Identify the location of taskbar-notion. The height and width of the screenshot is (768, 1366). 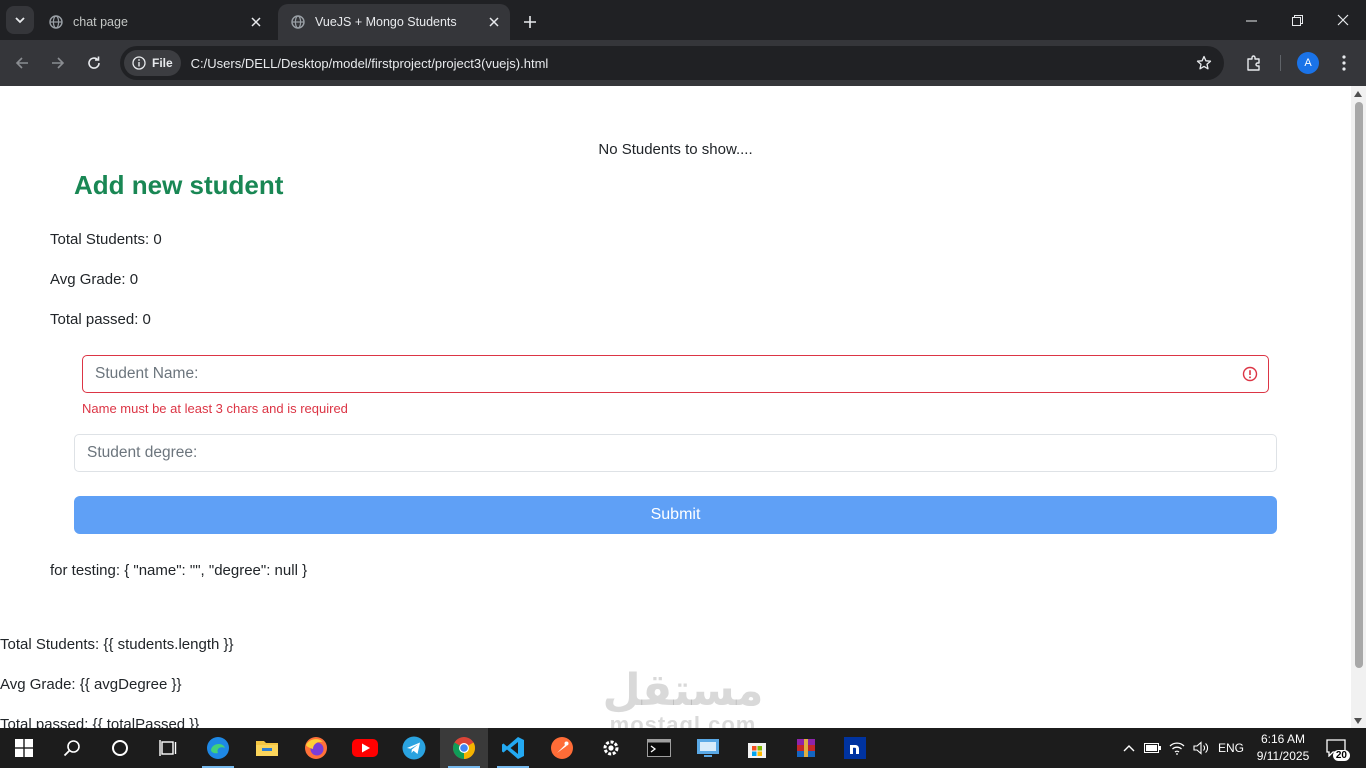
(855, 748).